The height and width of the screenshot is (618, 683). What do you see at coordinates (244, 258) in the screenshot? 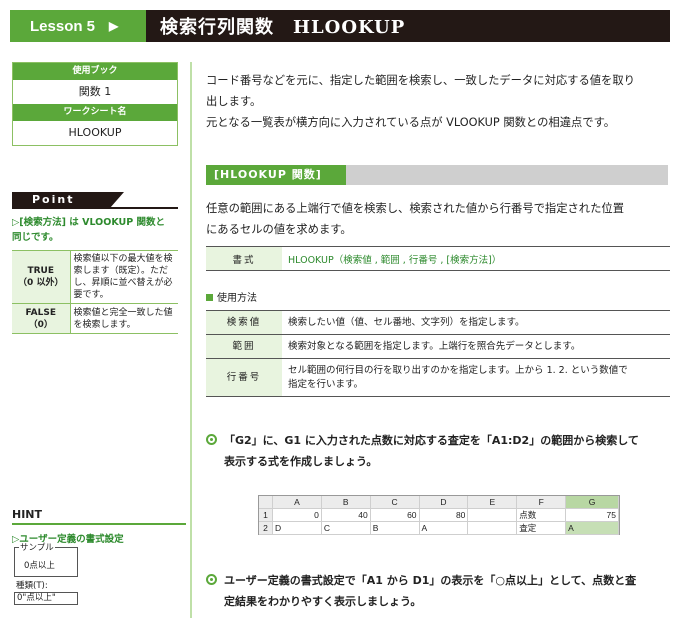
I see `syntax-key: 書式` at bounding box center [244, 258].